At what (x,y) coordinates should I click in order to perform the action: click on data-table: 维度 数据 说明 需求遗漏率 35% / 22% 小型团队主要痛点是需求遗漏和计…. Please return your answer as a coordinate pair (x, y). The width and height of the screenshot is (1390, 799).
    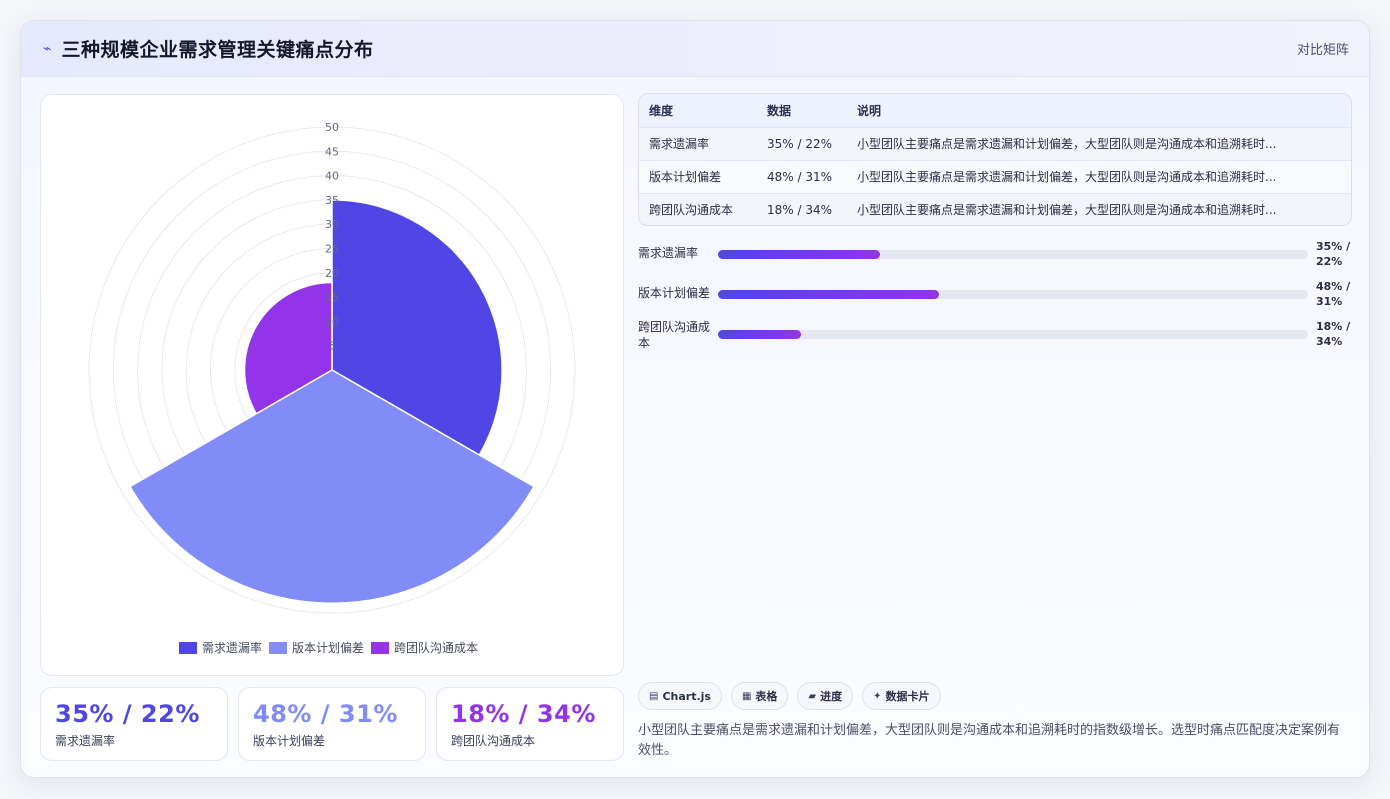
    Looking at the image, I should click on (995, 159).